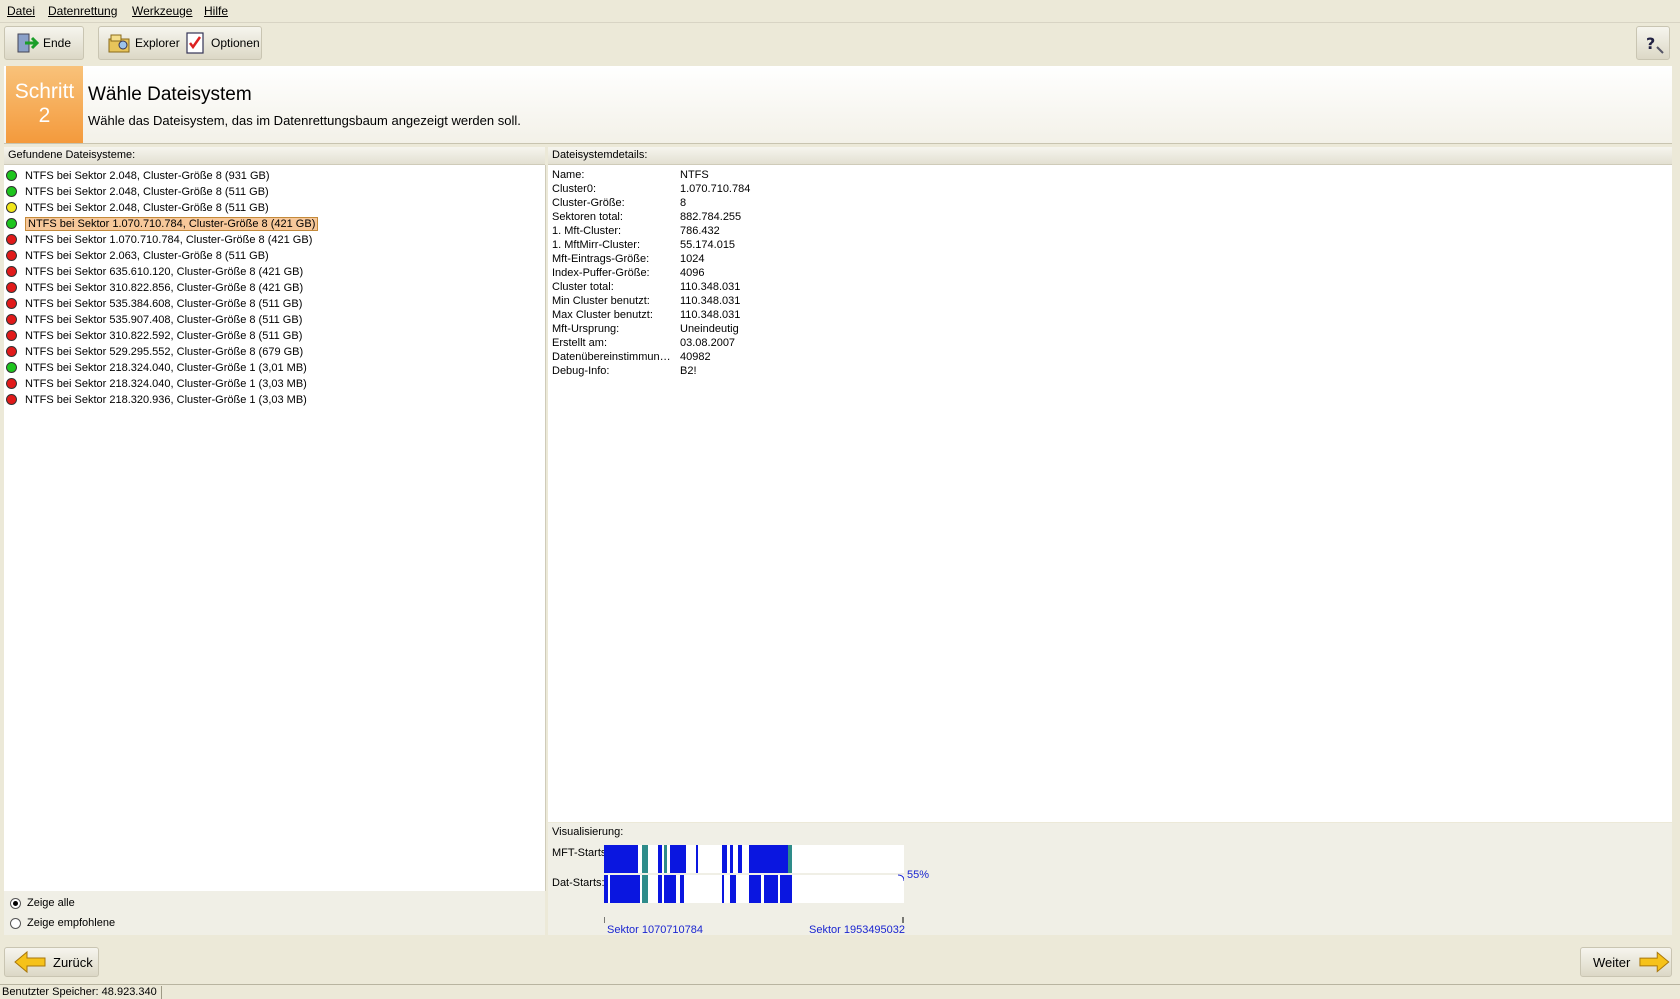 This screenshot has height=999, width=1680. I want to click on detail-key: Index-Puffer-Größe:, so click(601, 273).